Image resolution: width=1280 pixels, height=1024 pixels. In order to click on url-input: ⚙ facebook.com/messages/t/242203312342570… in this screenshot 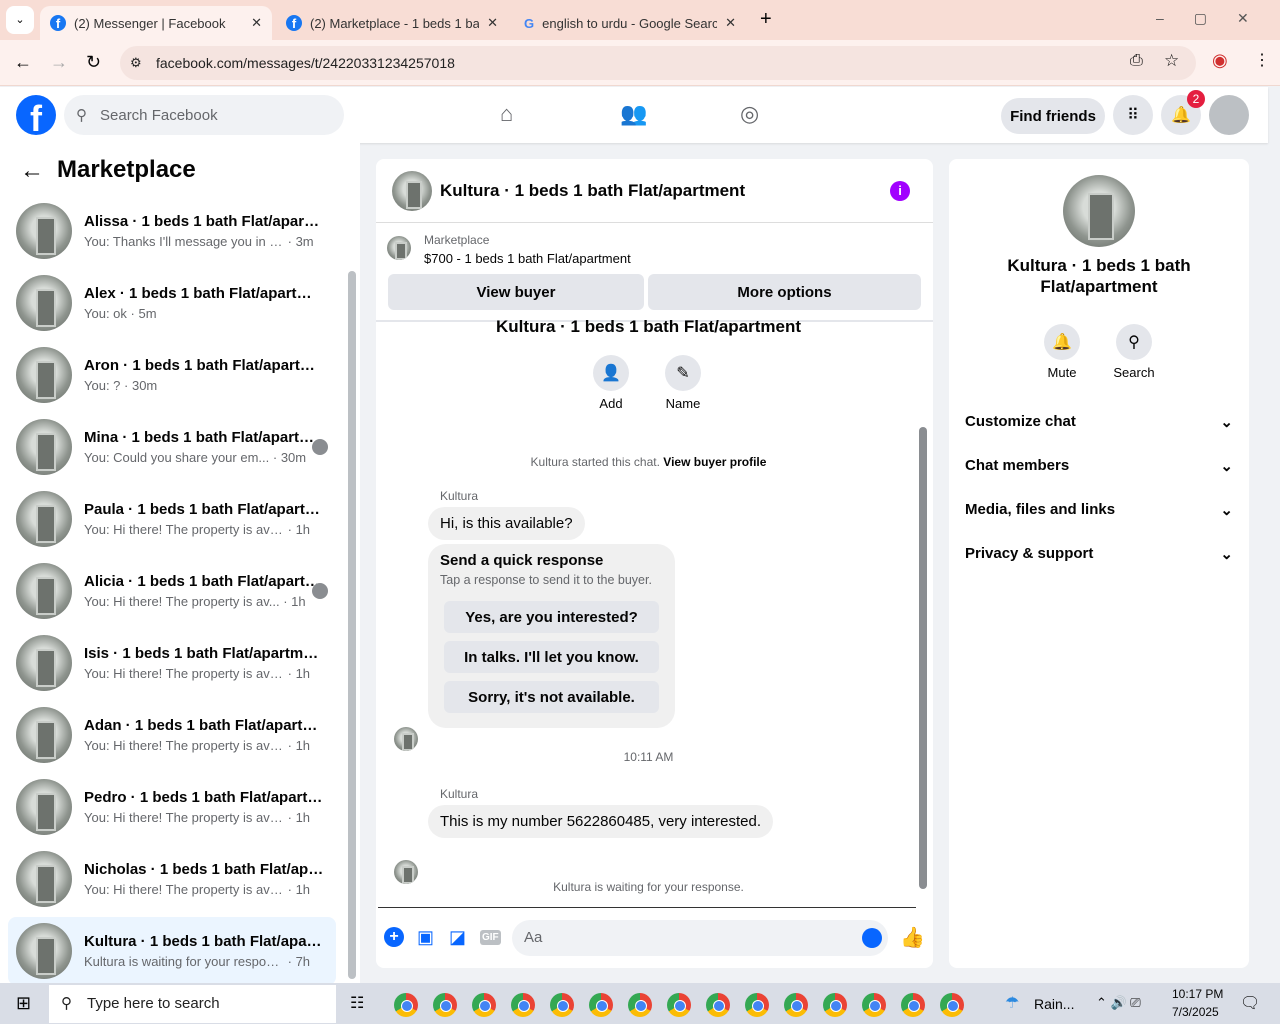, I will do `click(658, 63)`.